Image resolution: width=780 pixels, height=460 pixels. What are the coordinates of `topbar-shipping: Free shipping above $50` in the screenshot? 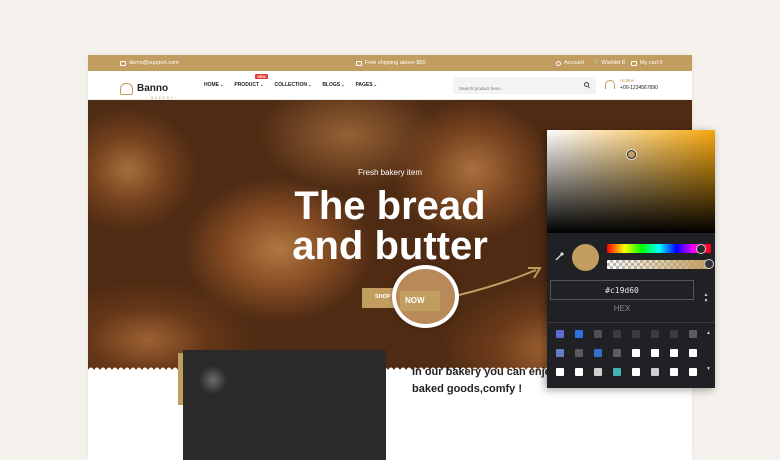 It's located at (391, 63).